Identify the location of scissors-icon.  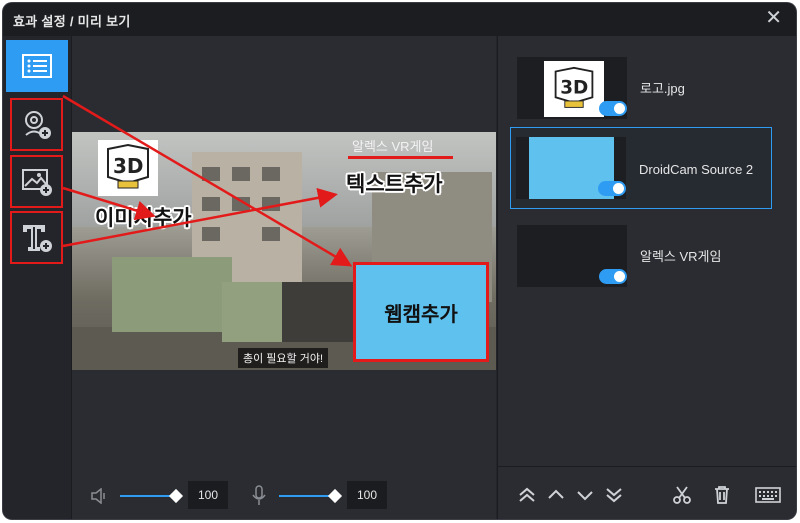
(682, 495).